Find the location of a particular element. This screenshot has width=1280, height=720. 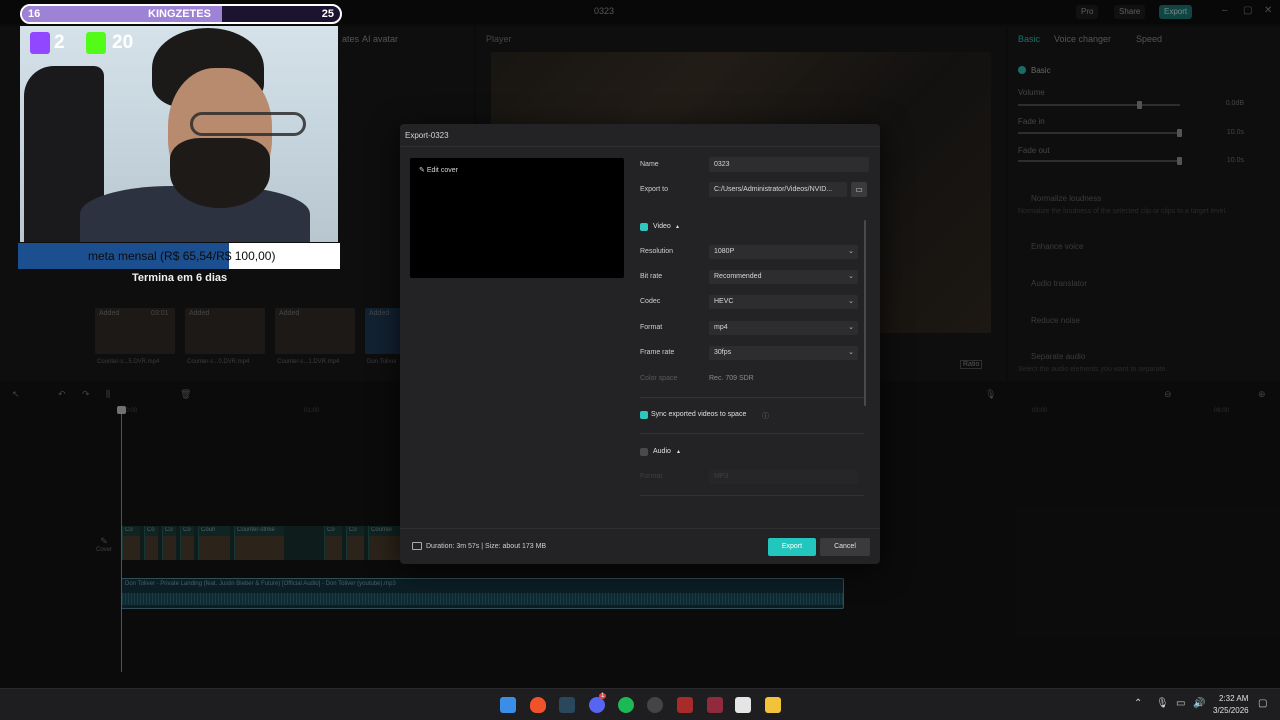

info-icon: ⓘ is located at coordinates (765, 416).